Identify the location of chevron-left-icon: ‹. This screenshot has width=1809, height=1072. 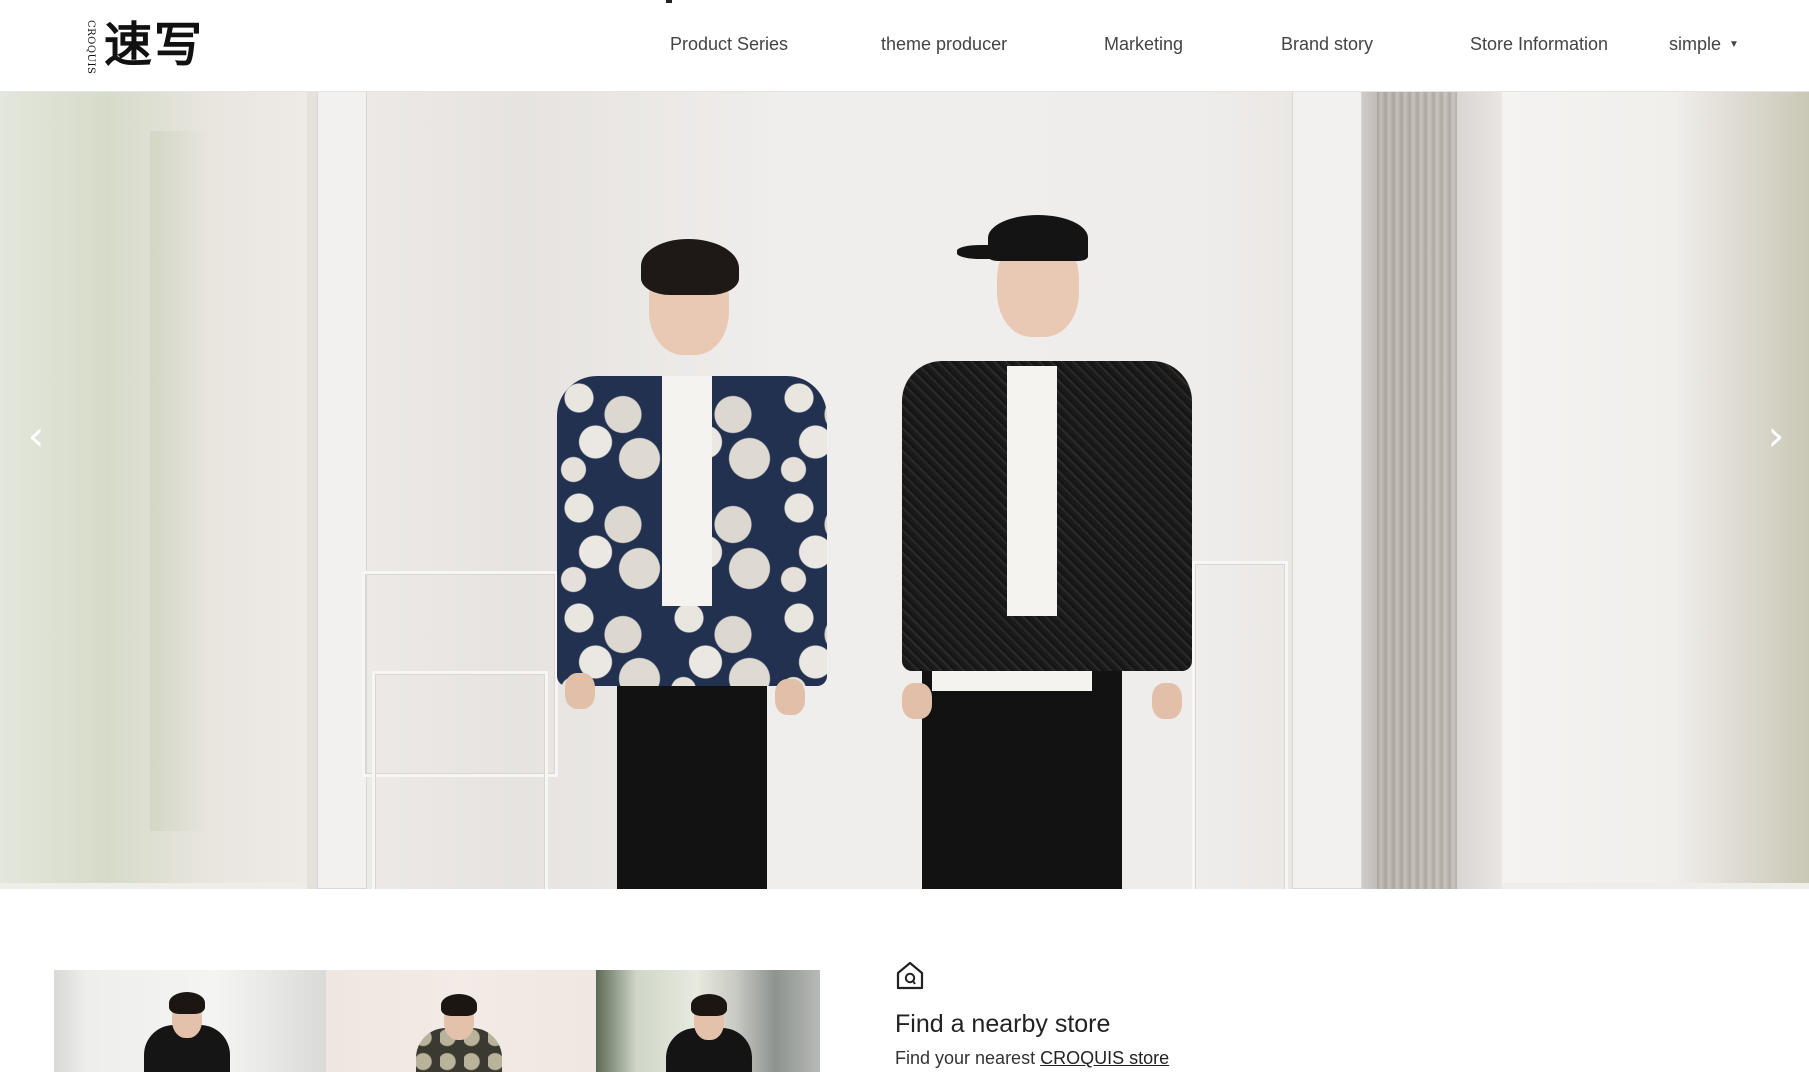
(36, 435).